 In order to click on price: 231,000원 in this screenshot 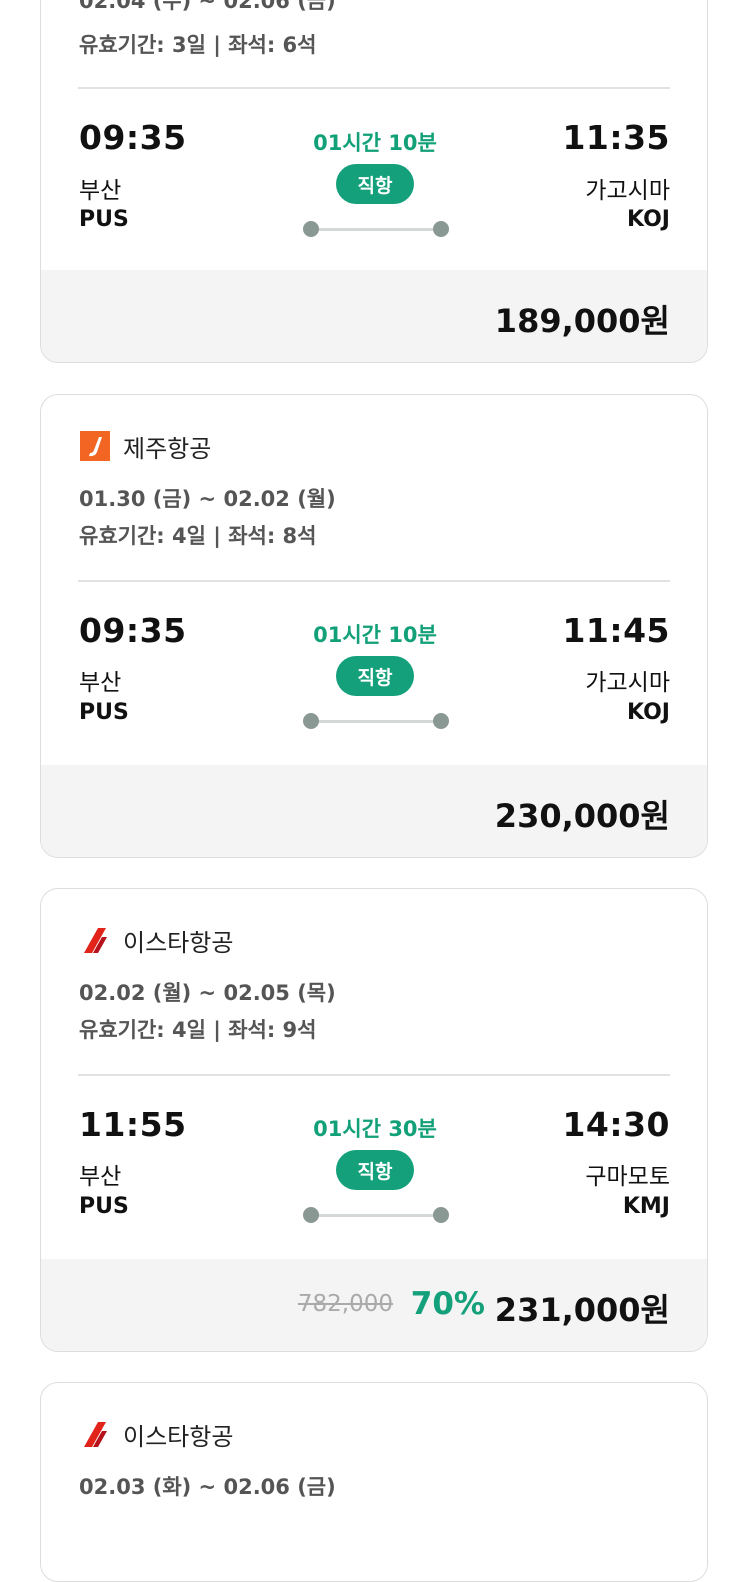, I will do `click(582, 1310)`.